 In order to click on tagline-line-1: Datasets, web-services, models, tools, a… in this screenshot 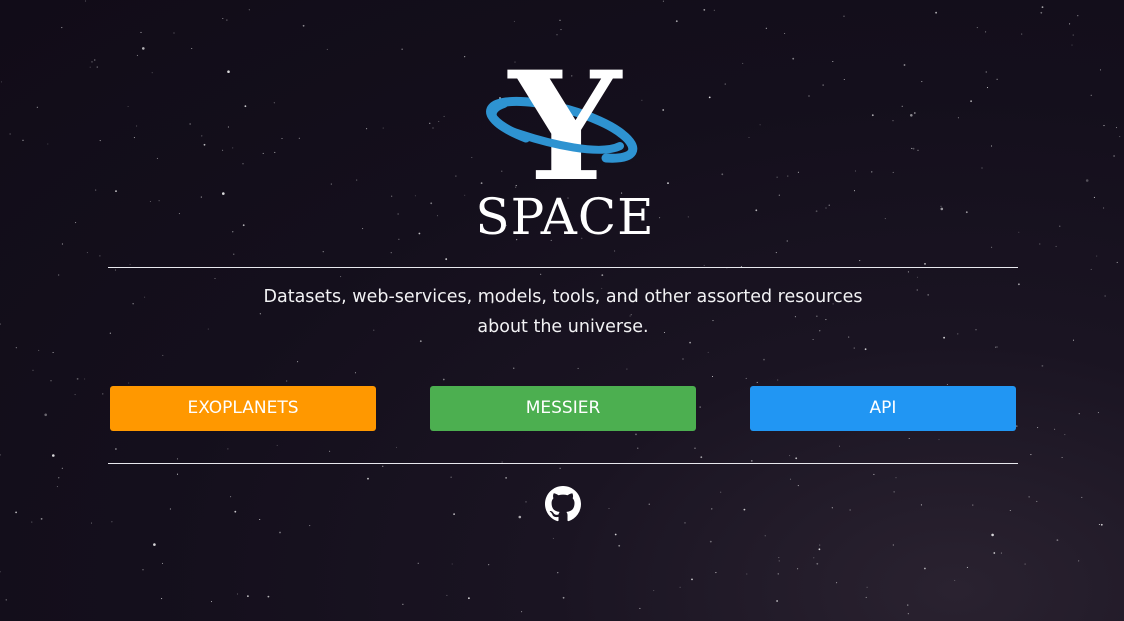, I will do `click(563, 297)`.